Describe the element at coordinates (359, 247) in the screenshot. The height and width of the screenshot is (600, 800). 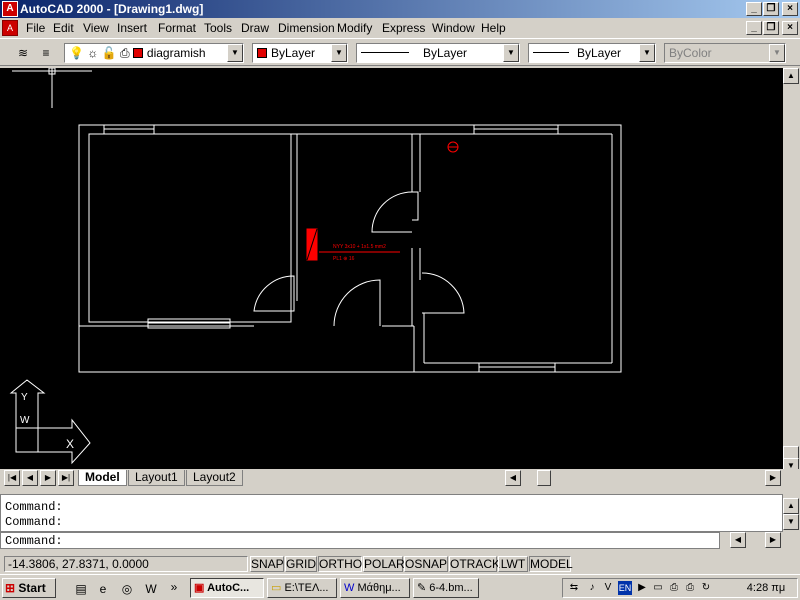
I see `cable-annotation: NYY 3x10 + 1x1.5 mm2` at that location.